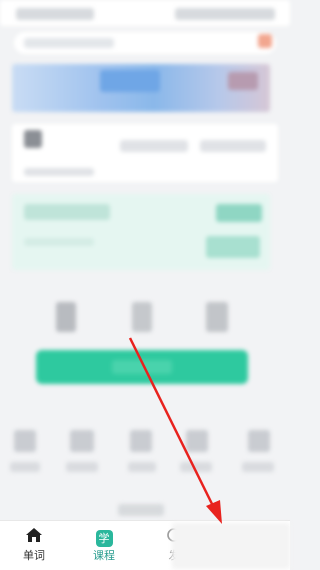  I want to click on study-card-badge-top, so click(239, 213).